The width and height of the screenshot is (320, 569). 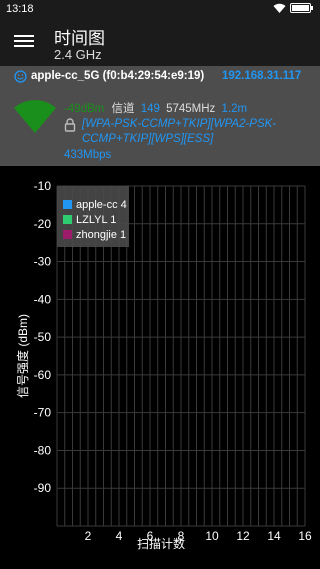 I want to click on y-tick-label-3: -40, so click(x=43, y=299).